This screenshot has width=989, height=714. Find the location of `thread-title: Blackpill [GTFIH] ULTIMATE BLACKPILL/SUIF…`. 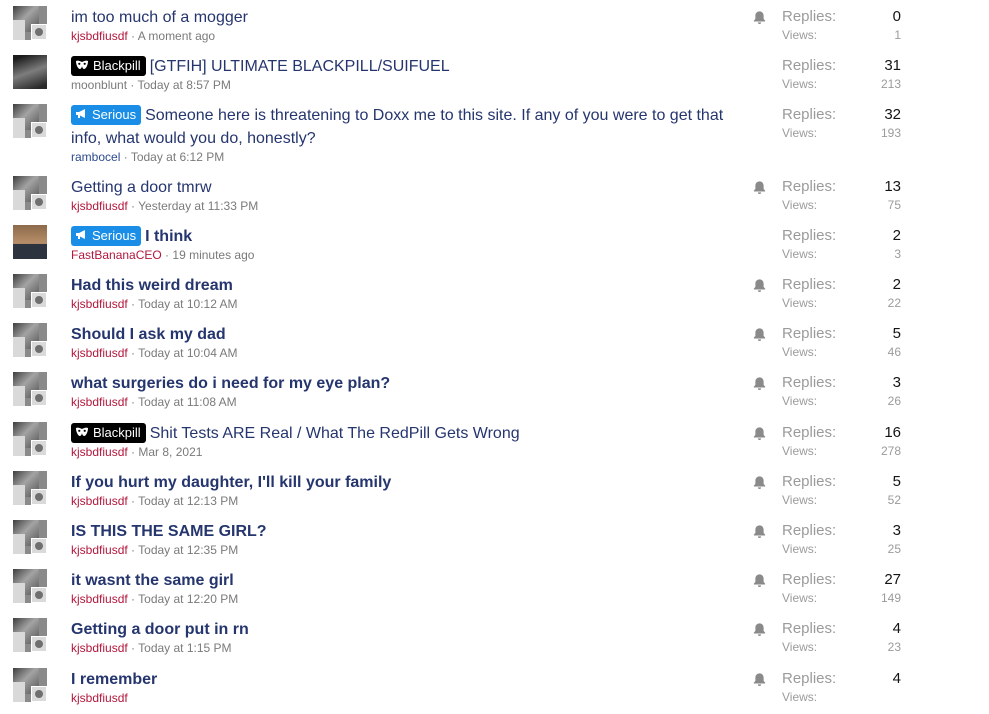

thread-title: Blackpill [GTFIH] ULTIMATE BLACKPILL/SUIF… is located at coordinates (406, 66).